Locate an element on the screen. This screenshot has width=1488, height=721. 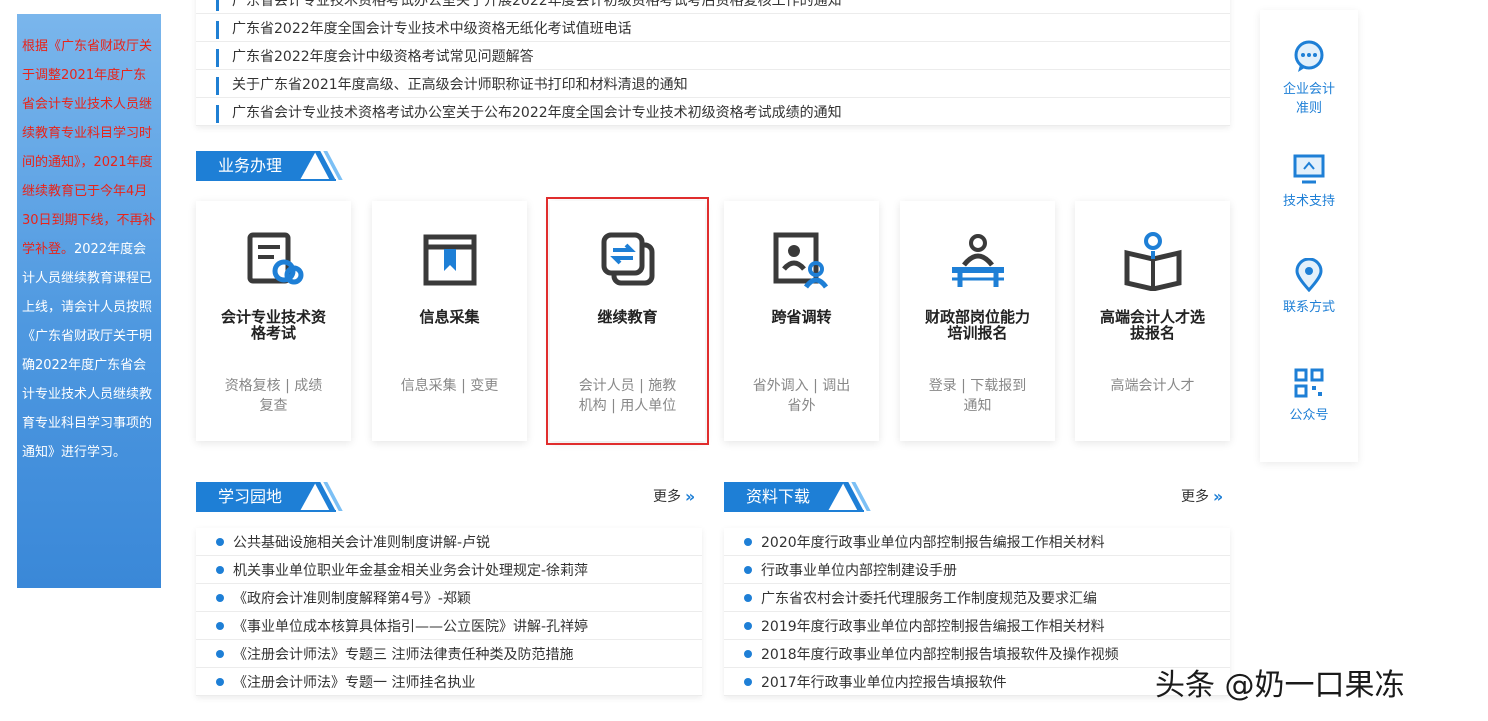
sidebar-item-wechat: 公众号 is located at coordinates (1309, 395).